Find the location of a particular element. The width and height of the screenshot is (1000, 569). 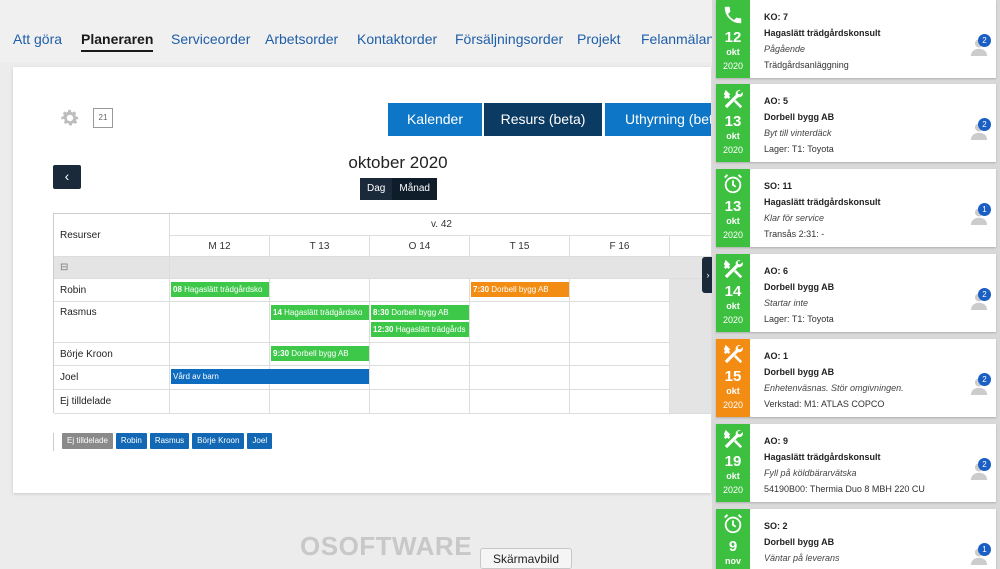

event-time: 9:30 is located at coordinates (281, 353).